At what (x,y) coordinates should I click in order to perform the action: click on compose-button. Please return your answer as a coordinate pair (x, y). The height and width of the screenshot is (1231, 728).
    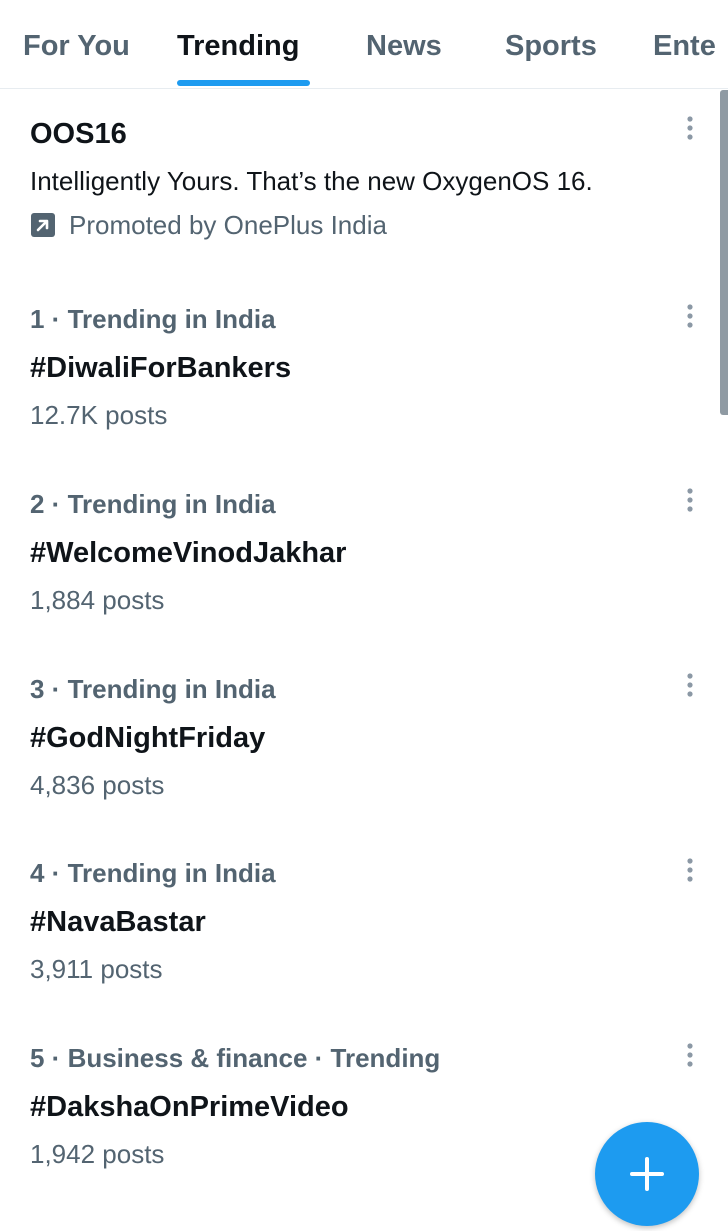
    Looking at the image, I should click on (647, 1174).